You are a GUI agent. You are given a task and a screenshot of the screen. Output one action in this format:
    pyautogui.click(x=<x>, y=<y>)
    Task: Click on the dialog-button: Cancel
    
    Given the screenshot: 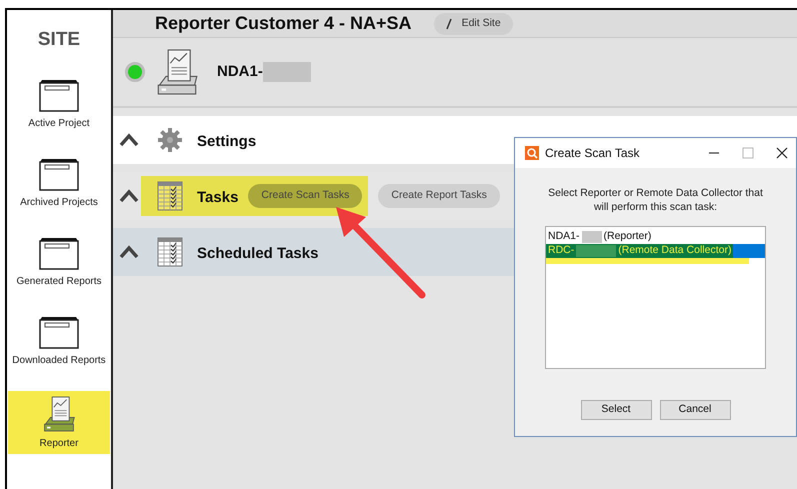 What is the action you would take?
    pyautogui.click(x=695, y=410)
    